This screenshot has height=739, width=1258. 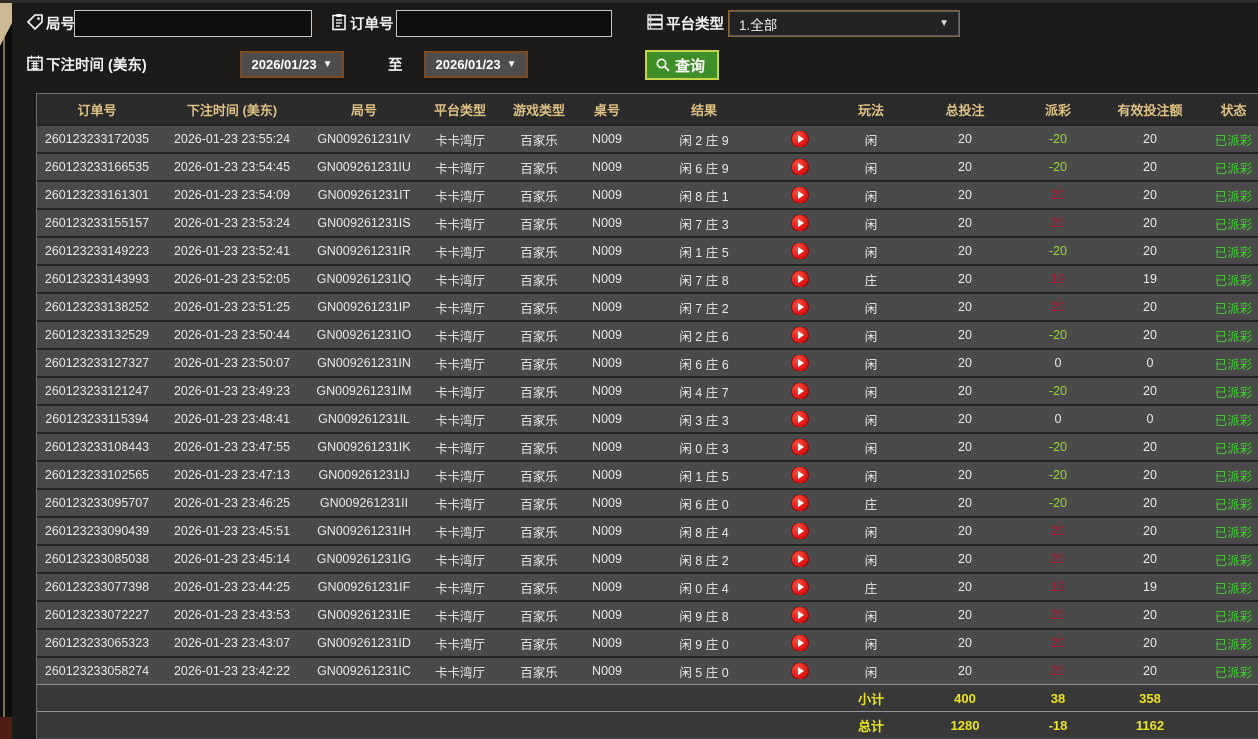 What do you see at coordinates (1150, 279) in the screenshot?
I see `valid-bet-cell: 19` at bounding box center [1150, 279].